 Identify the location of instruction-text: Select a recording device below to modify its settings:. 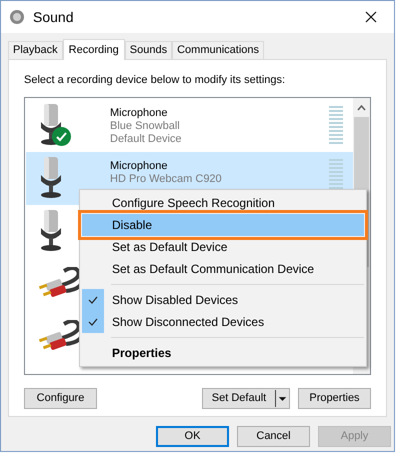
(155, 80).